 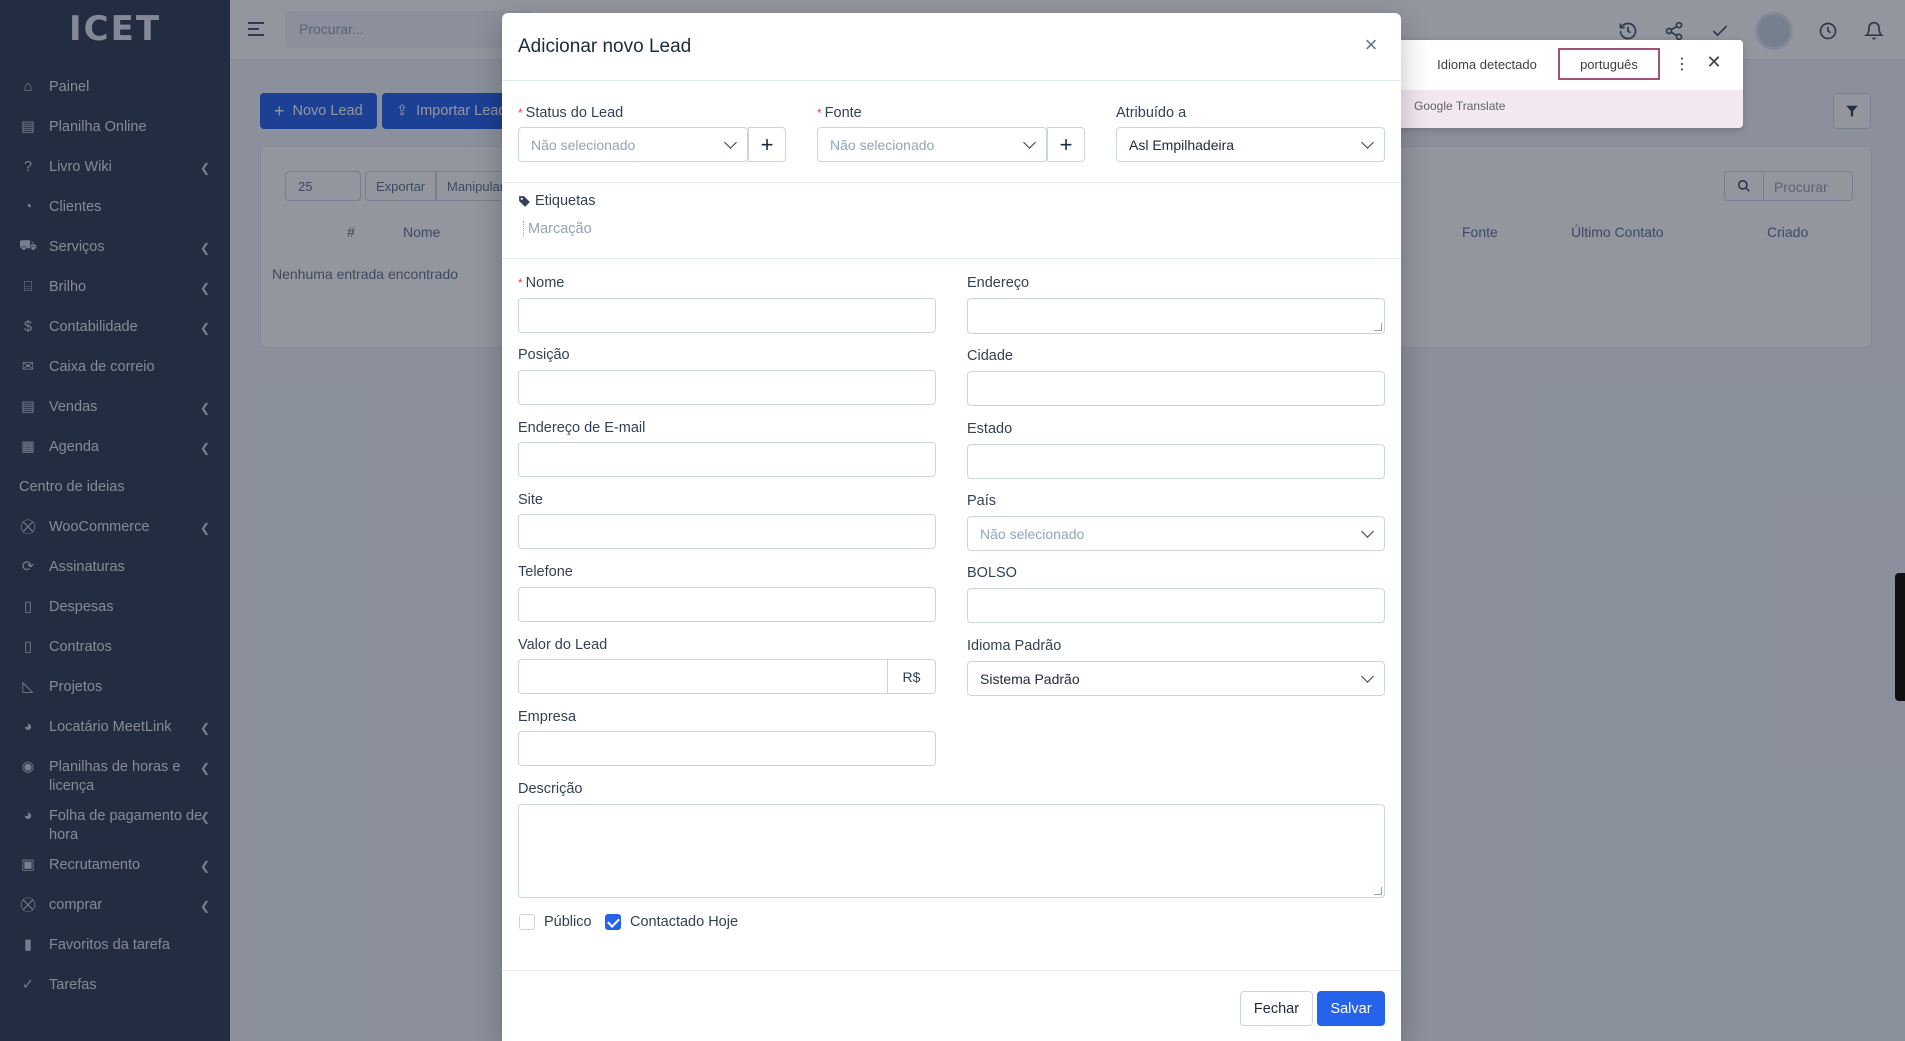 What do you see at coordinates (524, 201) in the screenshot?
I see `tag-icon` at bounding box center [524, 201].